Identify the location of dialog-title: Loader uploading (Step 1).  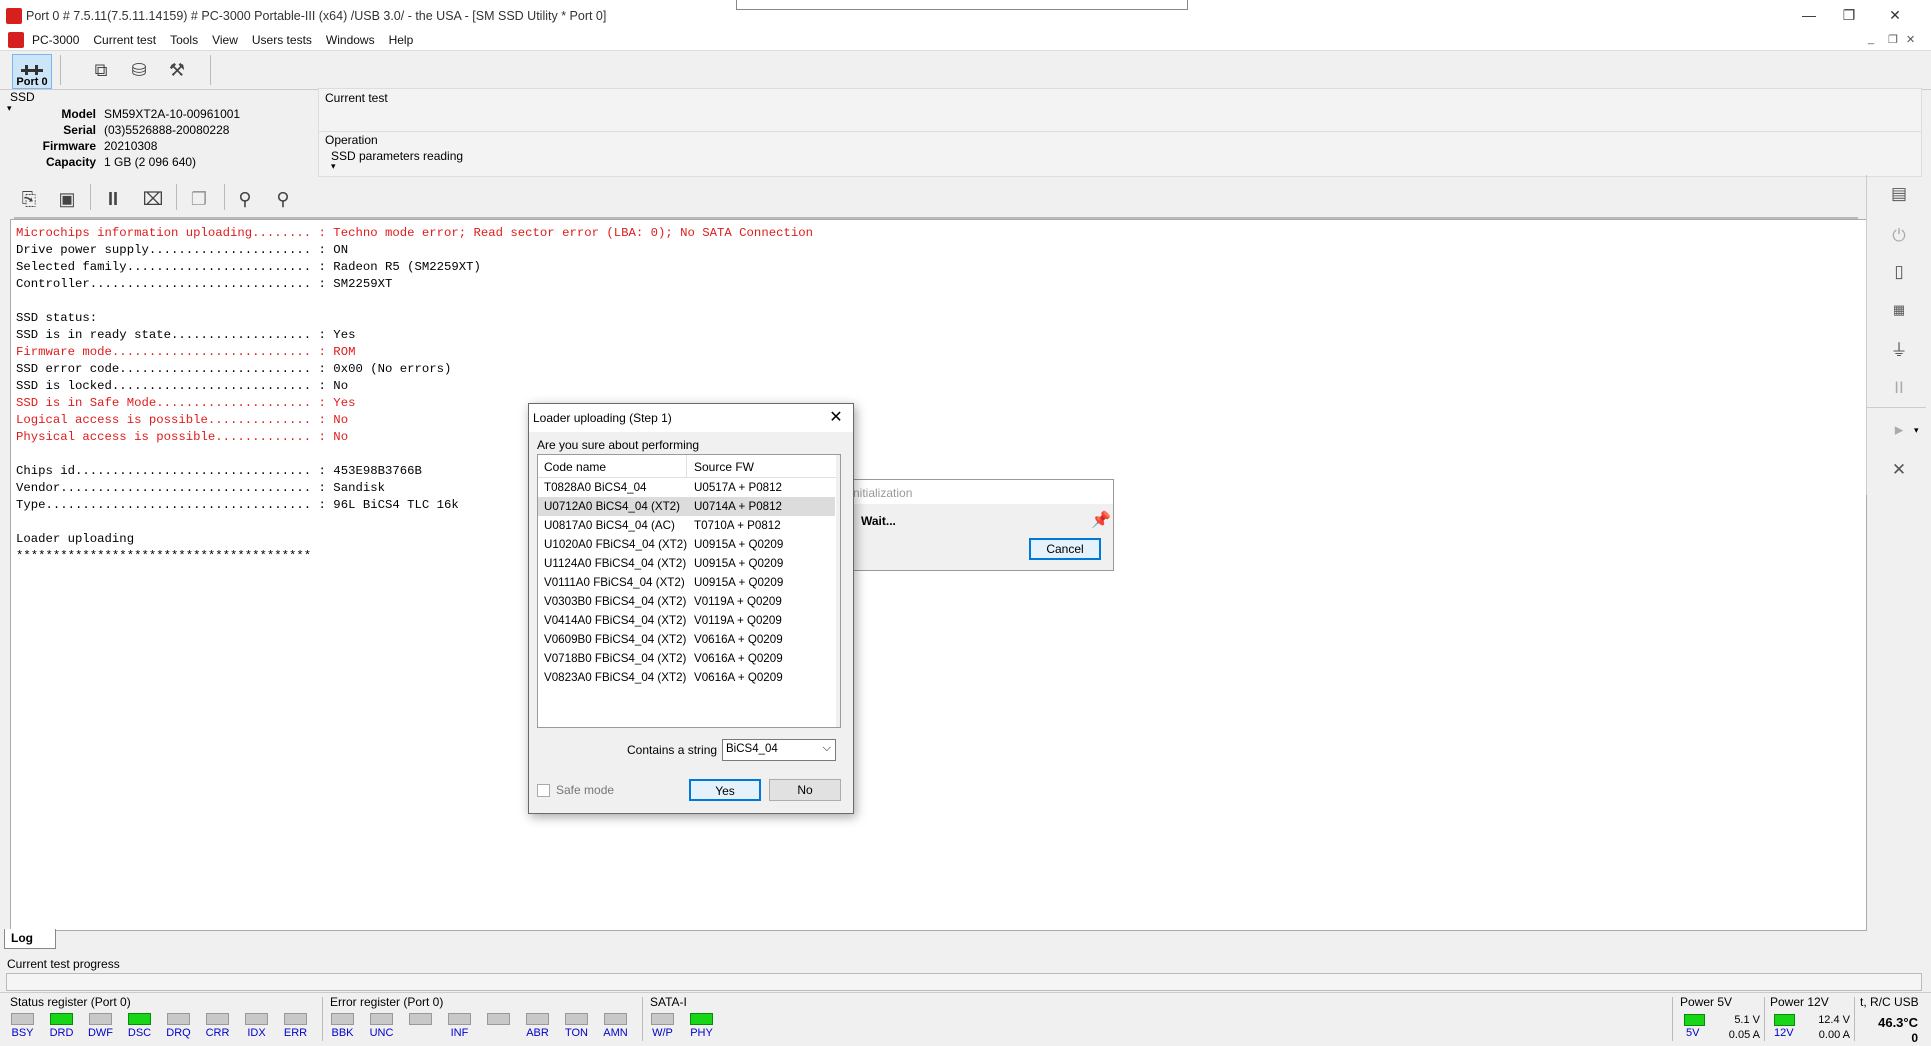
(602, 418).